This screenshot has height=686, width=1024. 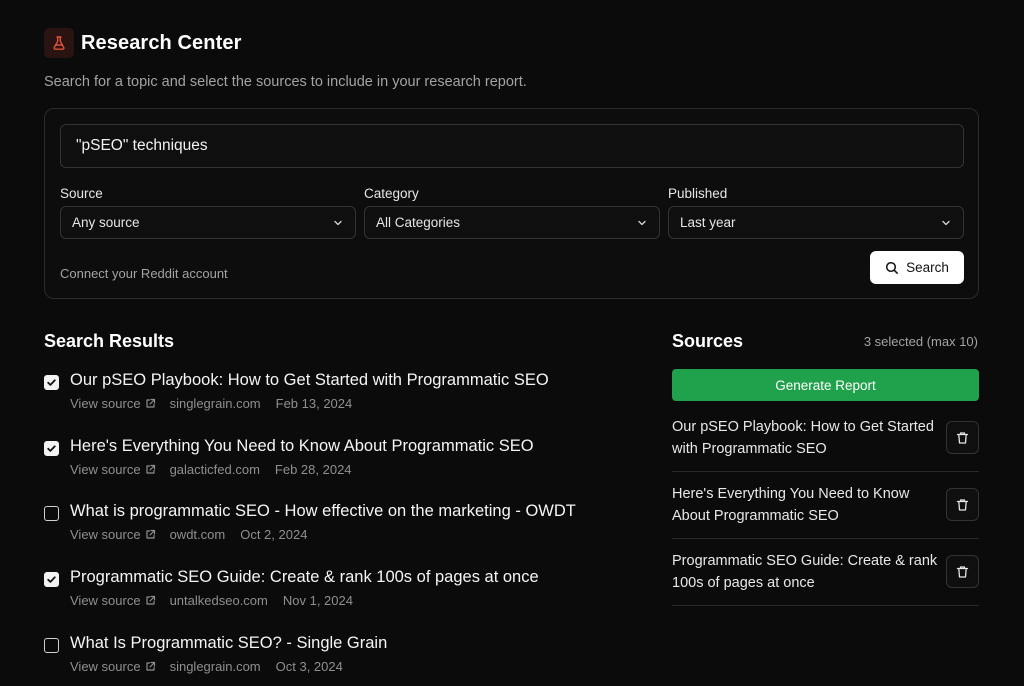 What do you see at coordinates (708, 222) in the screenshot?
I see `published-select-value: Last year` at bounding box center [708, 222].